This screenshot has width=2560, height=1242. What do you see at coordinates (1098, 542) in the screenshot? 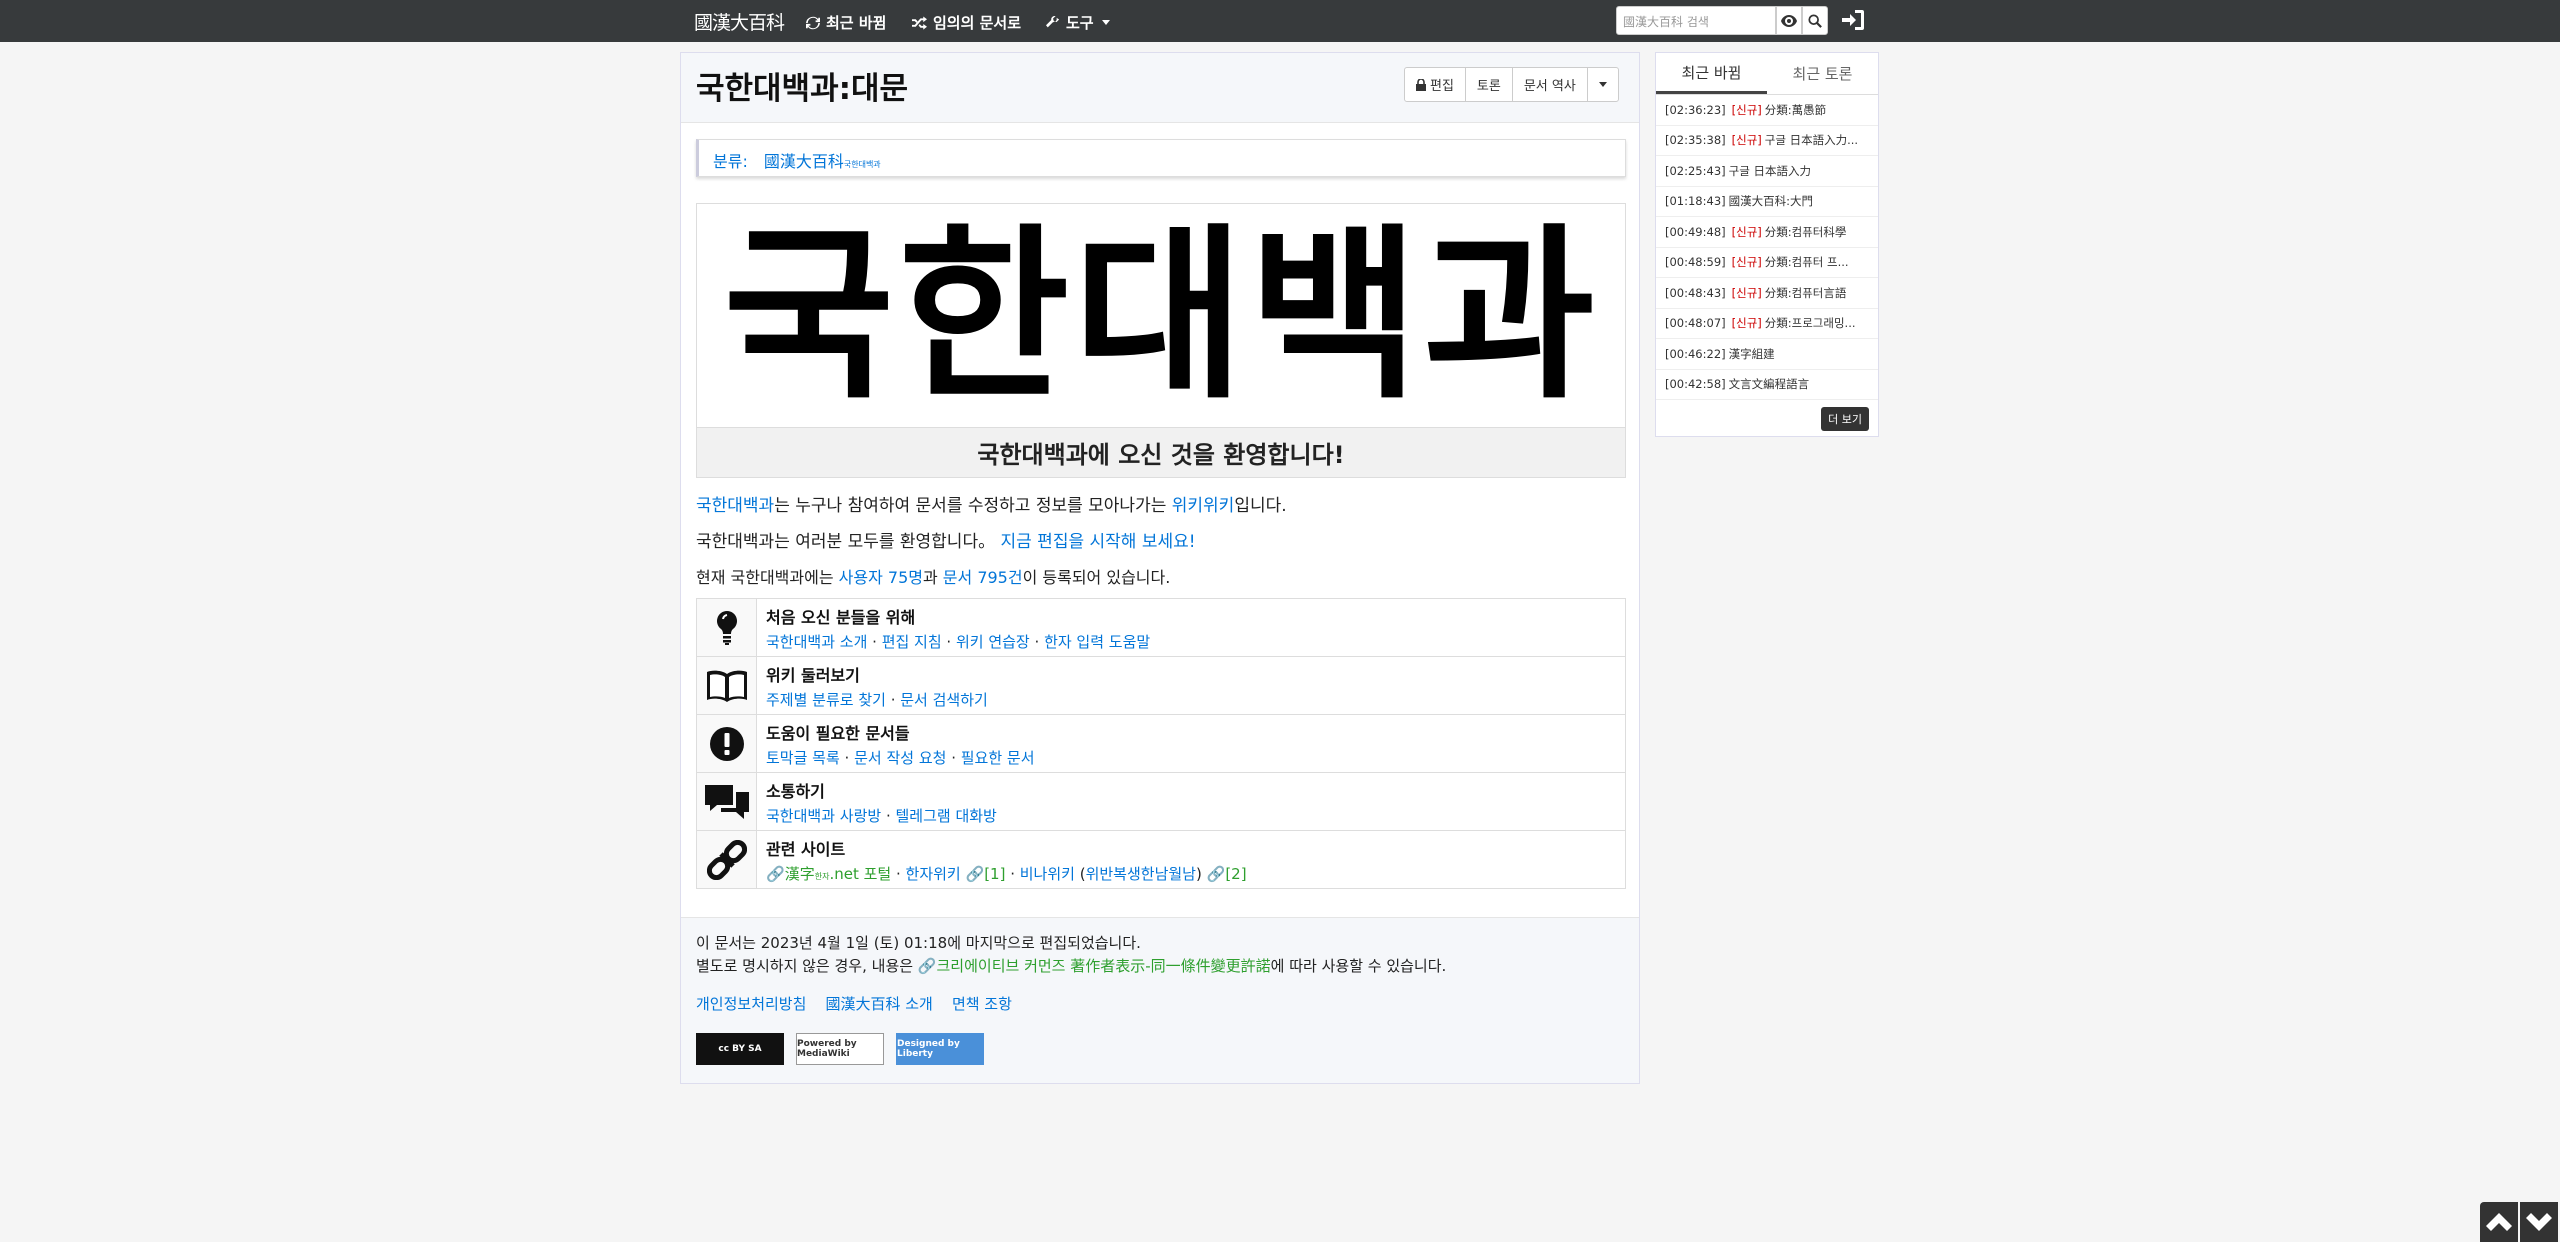
I see `start-editing-link: 지금 편집을 시작해 보세요!` at bounding box center [1098, 542].